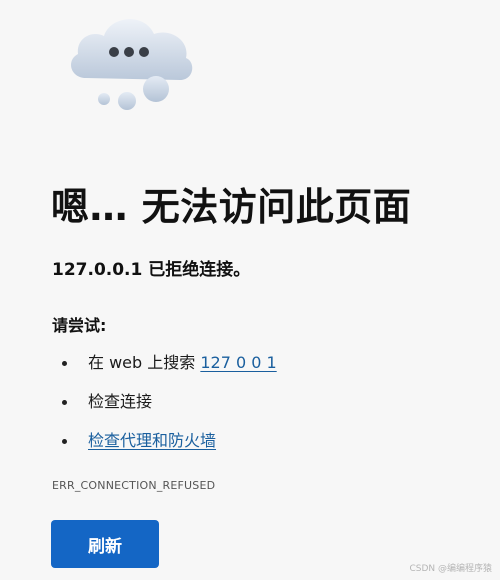  I want to click on check-proxy-link: 检查代理和防火墙, so click(152, 440).